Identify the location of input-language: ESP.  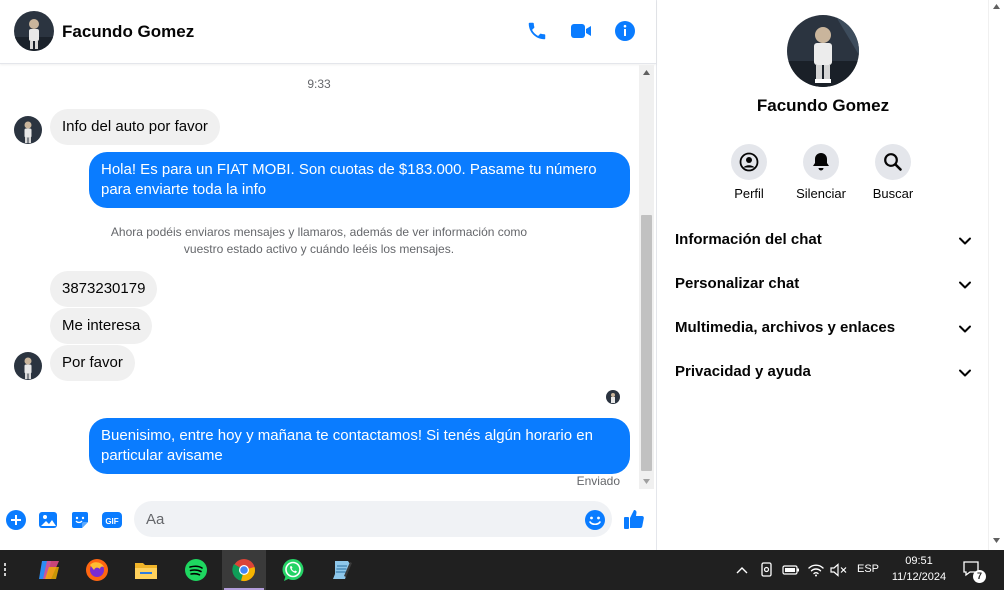
(868, 569).